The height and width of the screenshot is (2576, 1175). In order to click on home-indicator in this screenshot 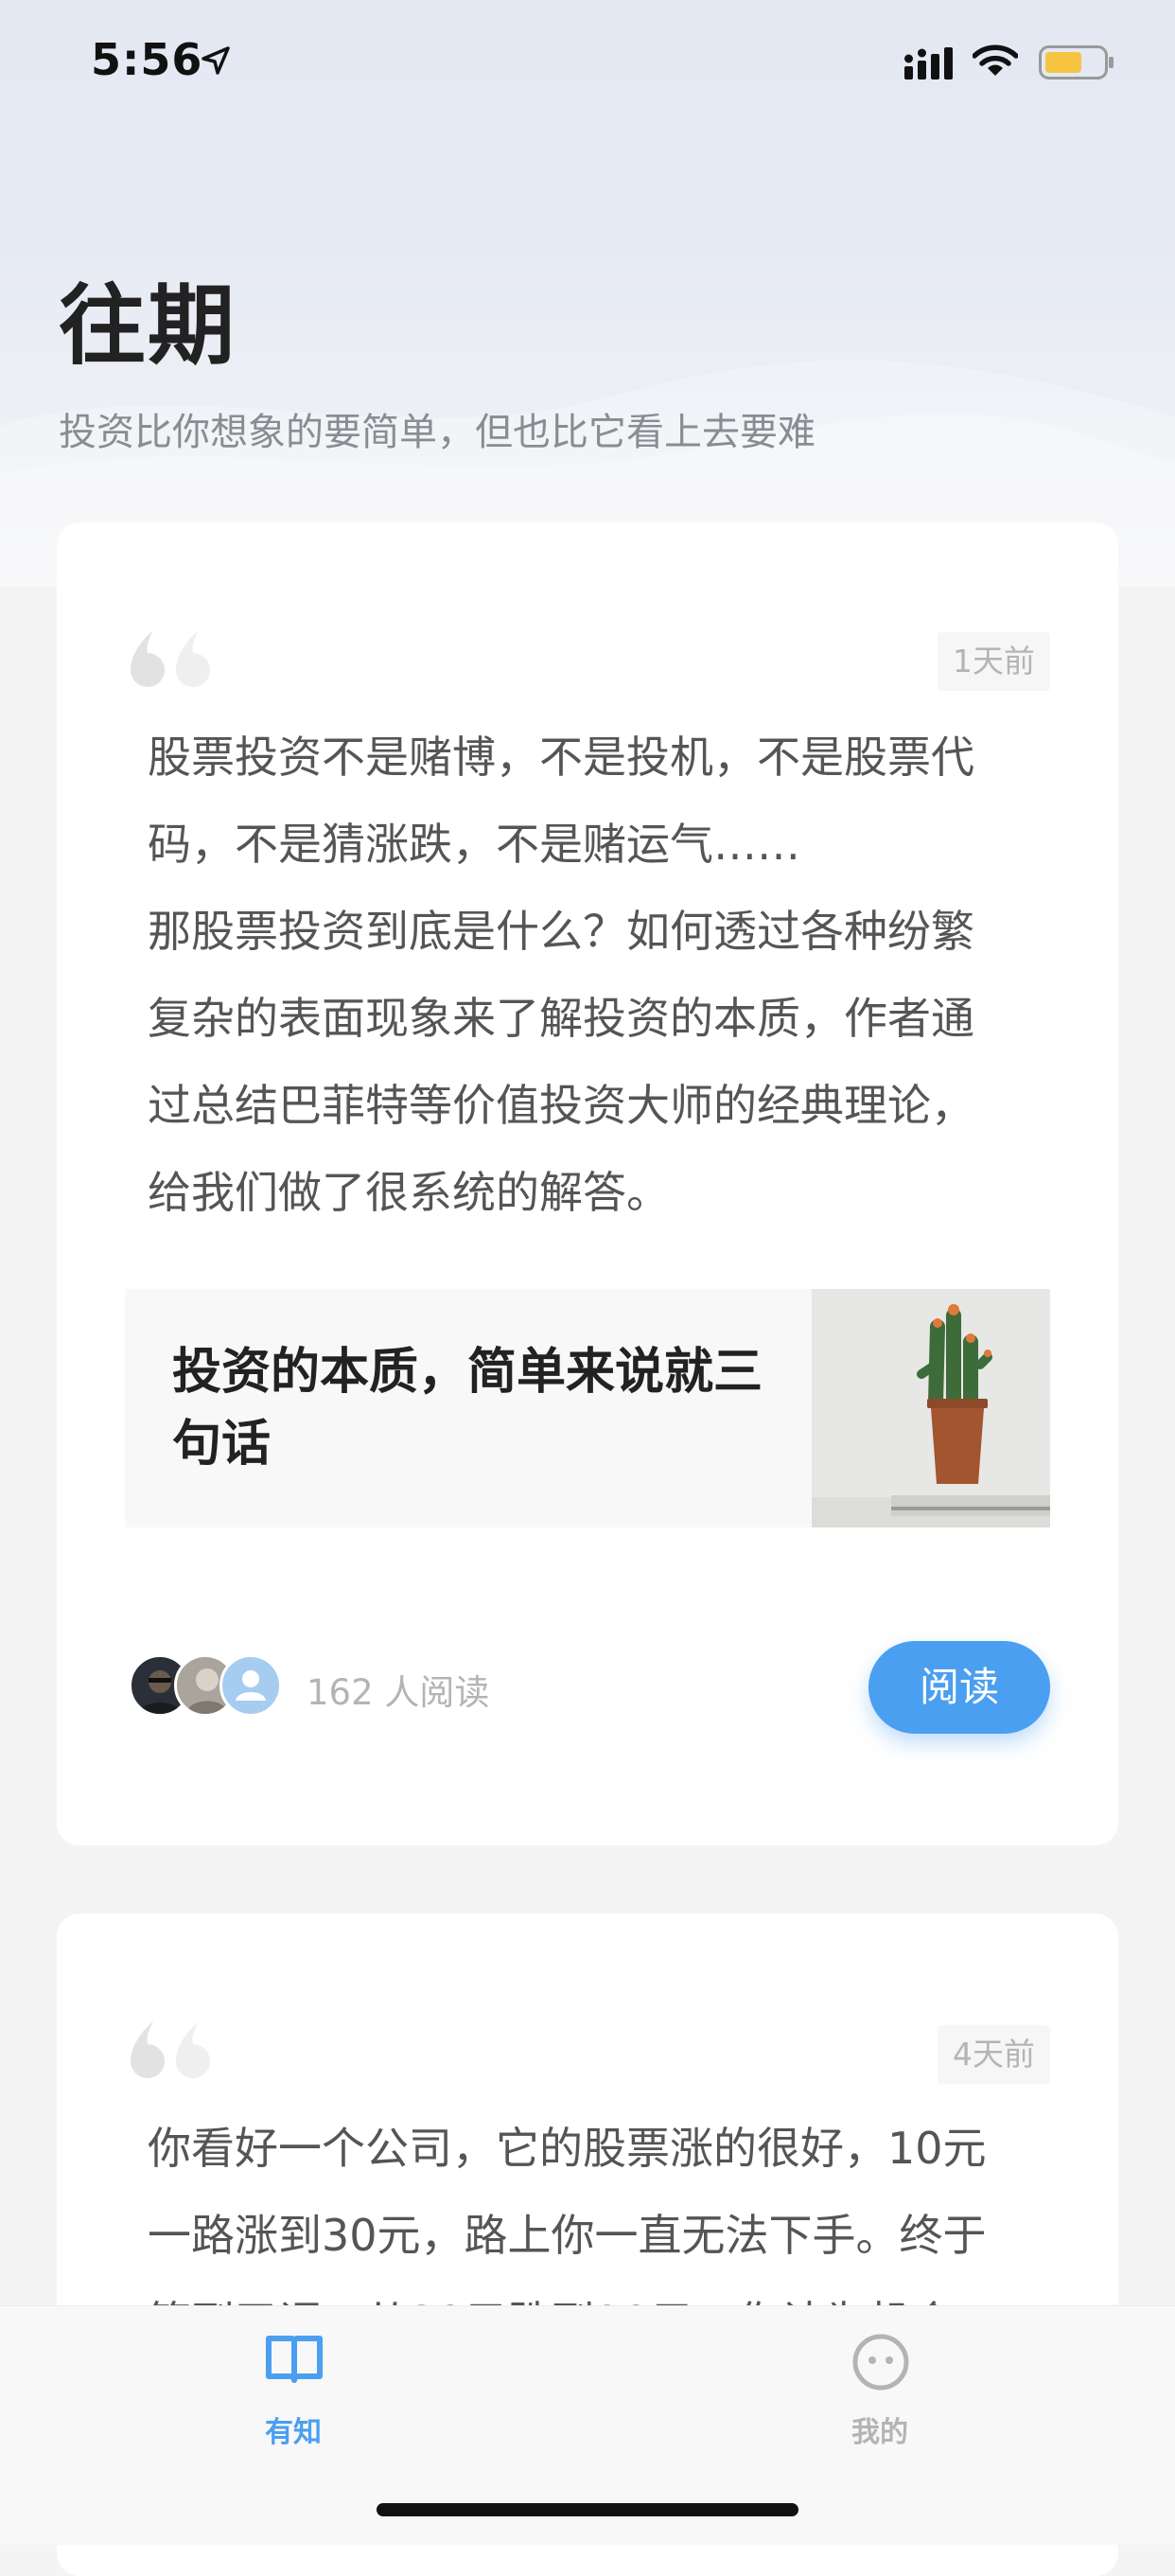, I will do `click(587, 2509)`.